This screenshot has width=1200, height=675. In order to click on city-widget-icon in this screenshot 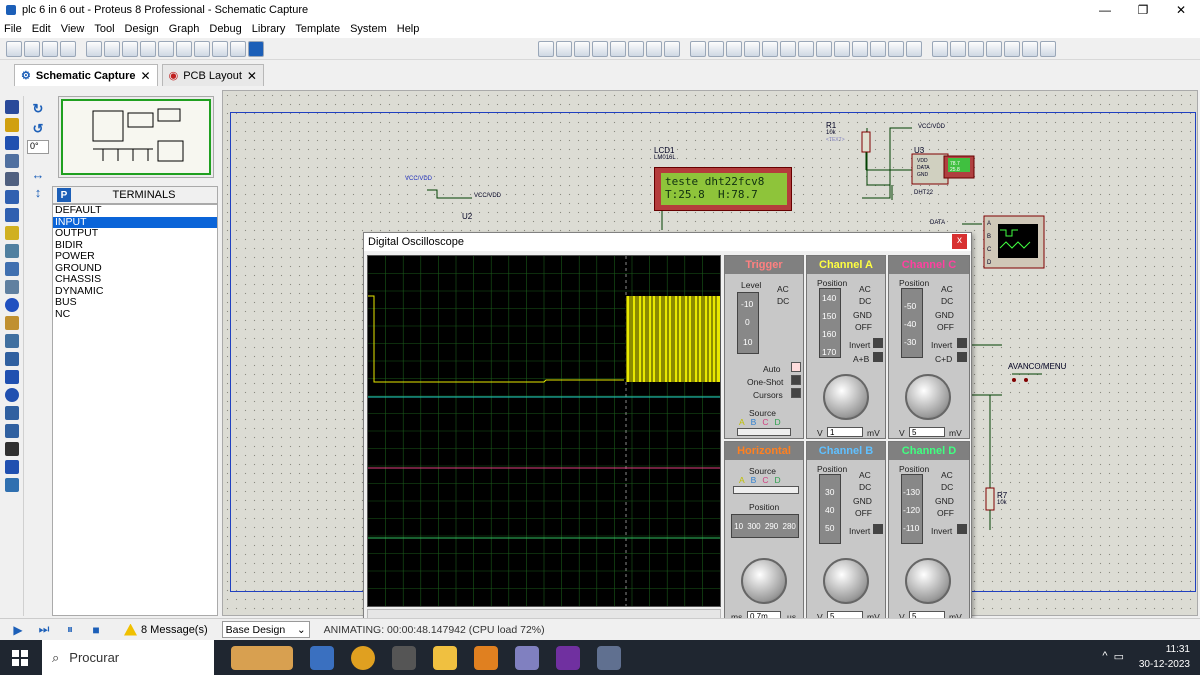, I will do `click(262, 657)`.